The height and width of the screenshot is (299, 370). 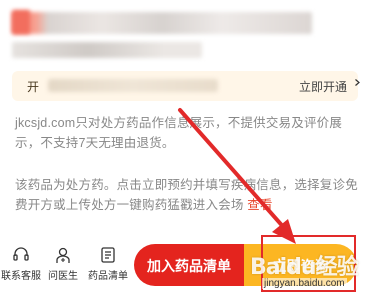 What do you see at coordinates (107, 50) in the screenshot?
I see `blurred-product-subtitle` at bounding box center [107, 50].